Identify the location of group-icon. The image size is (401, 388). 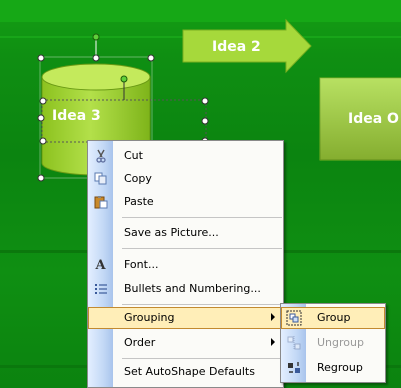
(293, 318).